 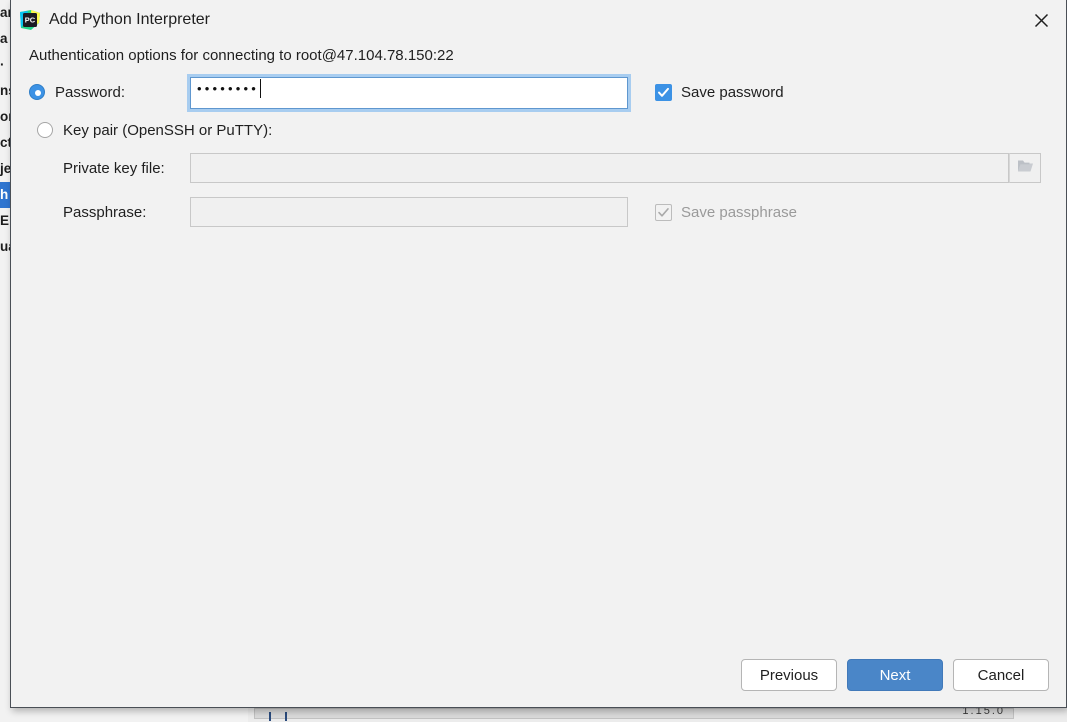 What do you see at coordinates (409, 93) in the screenshot?
I see `password-input: ••••••••` at bounding box center [409, 93].